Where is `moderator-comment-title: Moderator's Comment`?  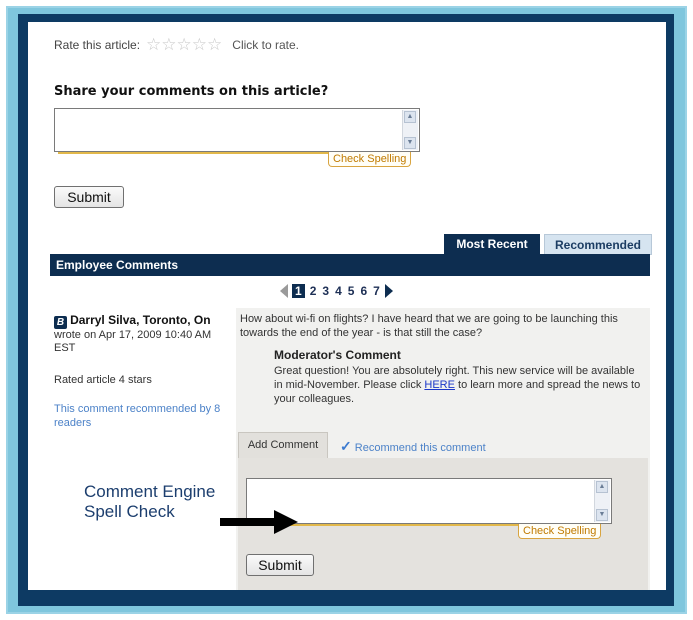
moderator-comment-title: Moderator's Comment is located at coordinates (337, 355).